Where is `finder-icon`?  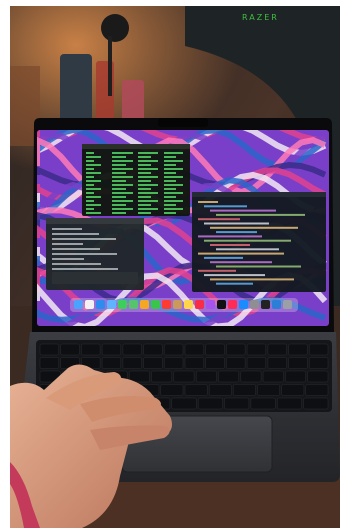 finder-icon is located at coordinates (78, 304).